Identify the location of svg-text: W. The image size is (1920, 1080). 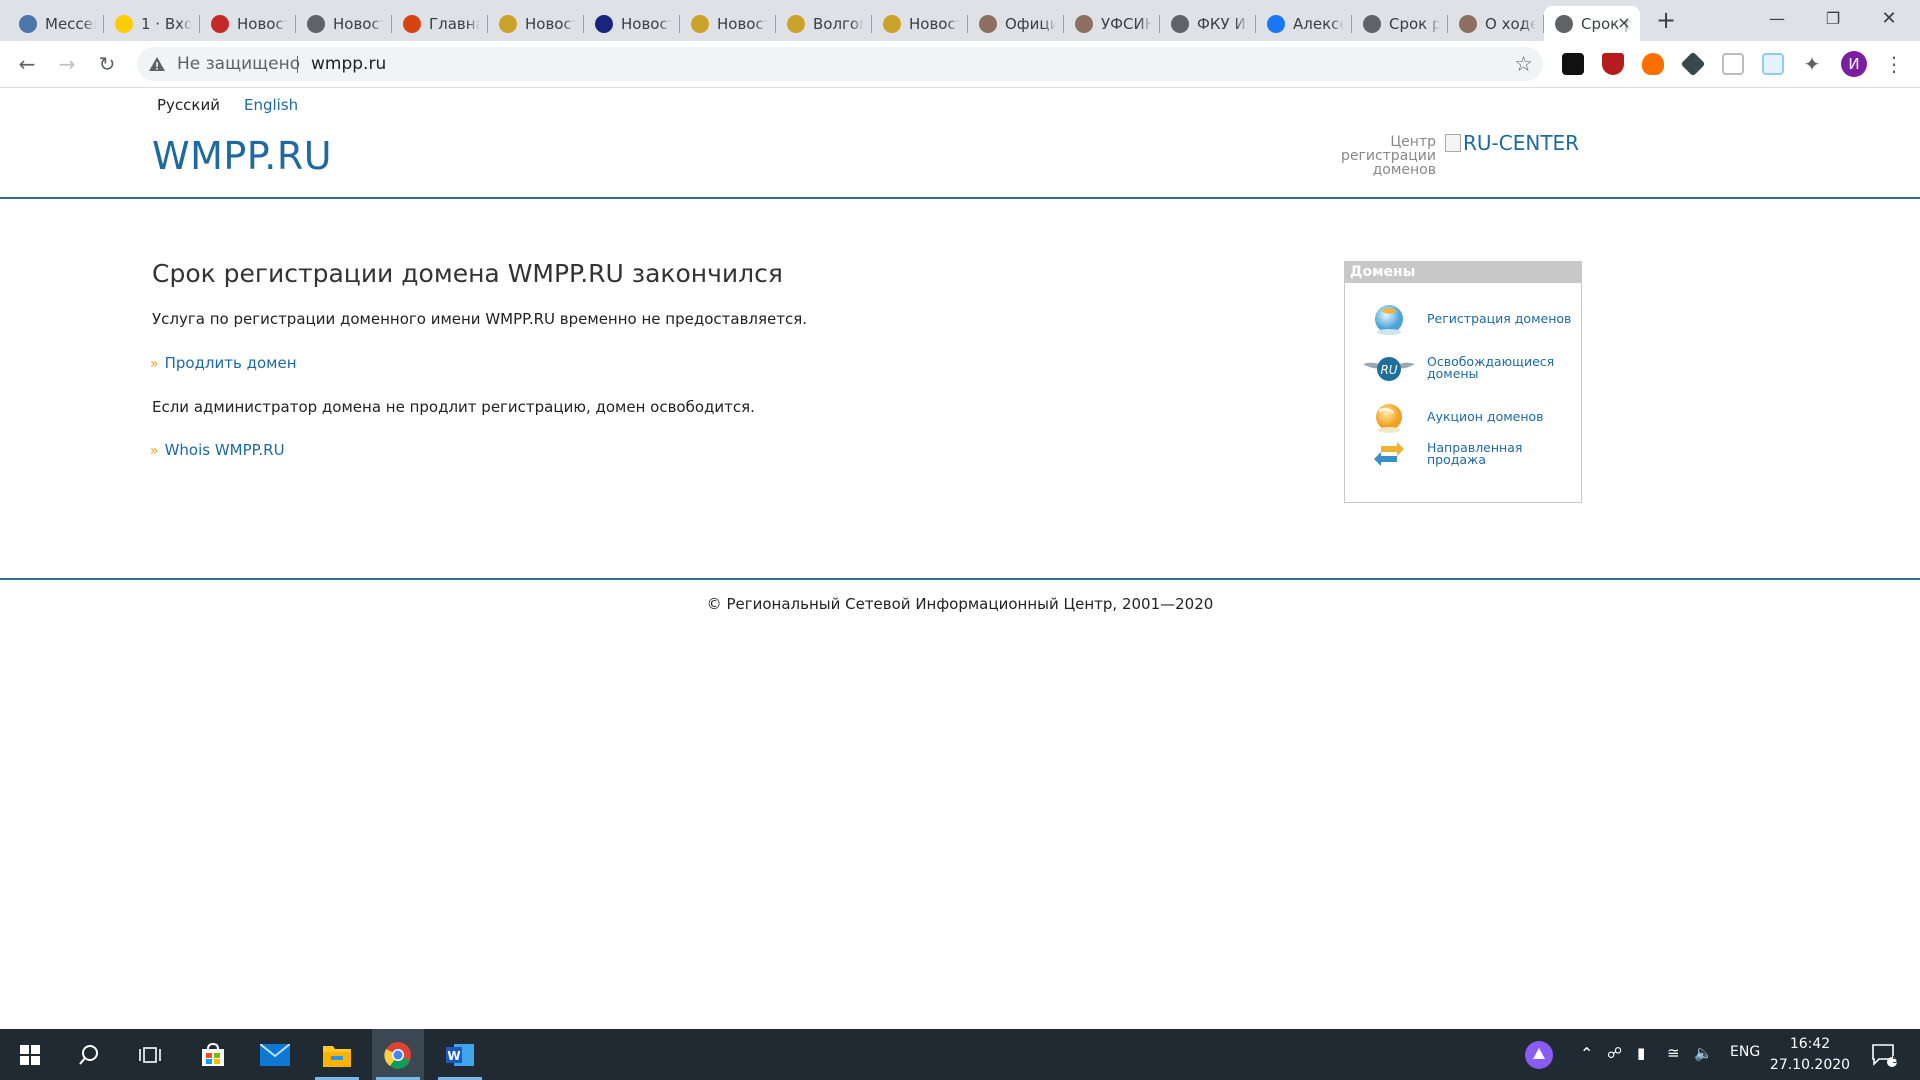
(453, 1056).